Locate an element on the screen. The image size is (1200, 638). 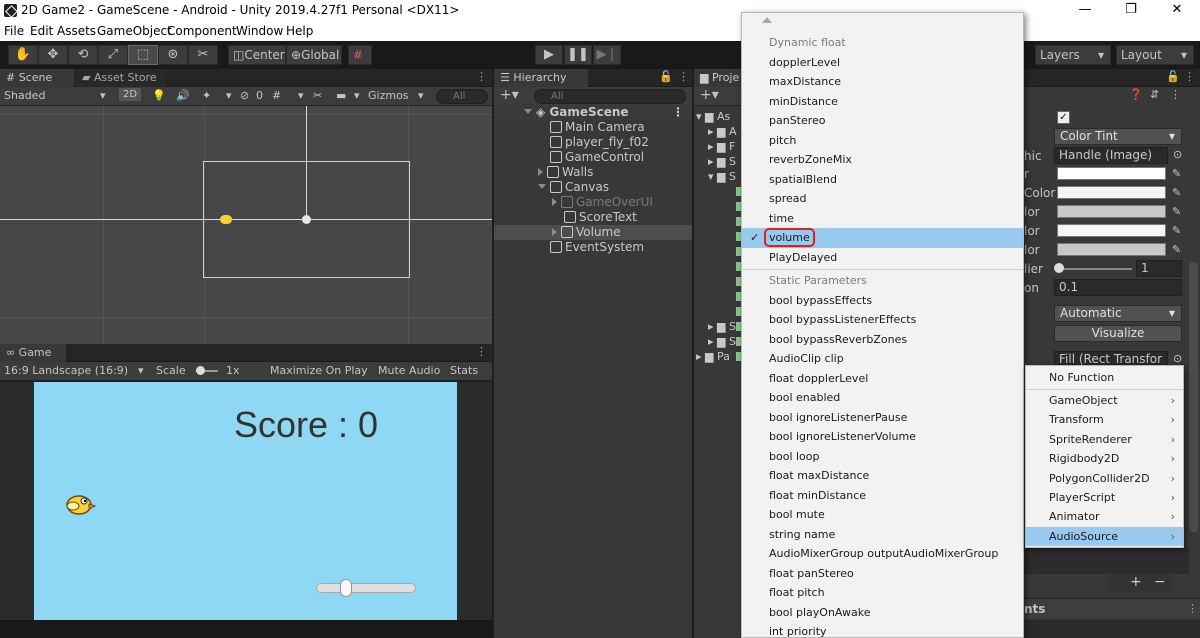
project-folder: ▸ ▆ A is located at coordinates (722, 131).